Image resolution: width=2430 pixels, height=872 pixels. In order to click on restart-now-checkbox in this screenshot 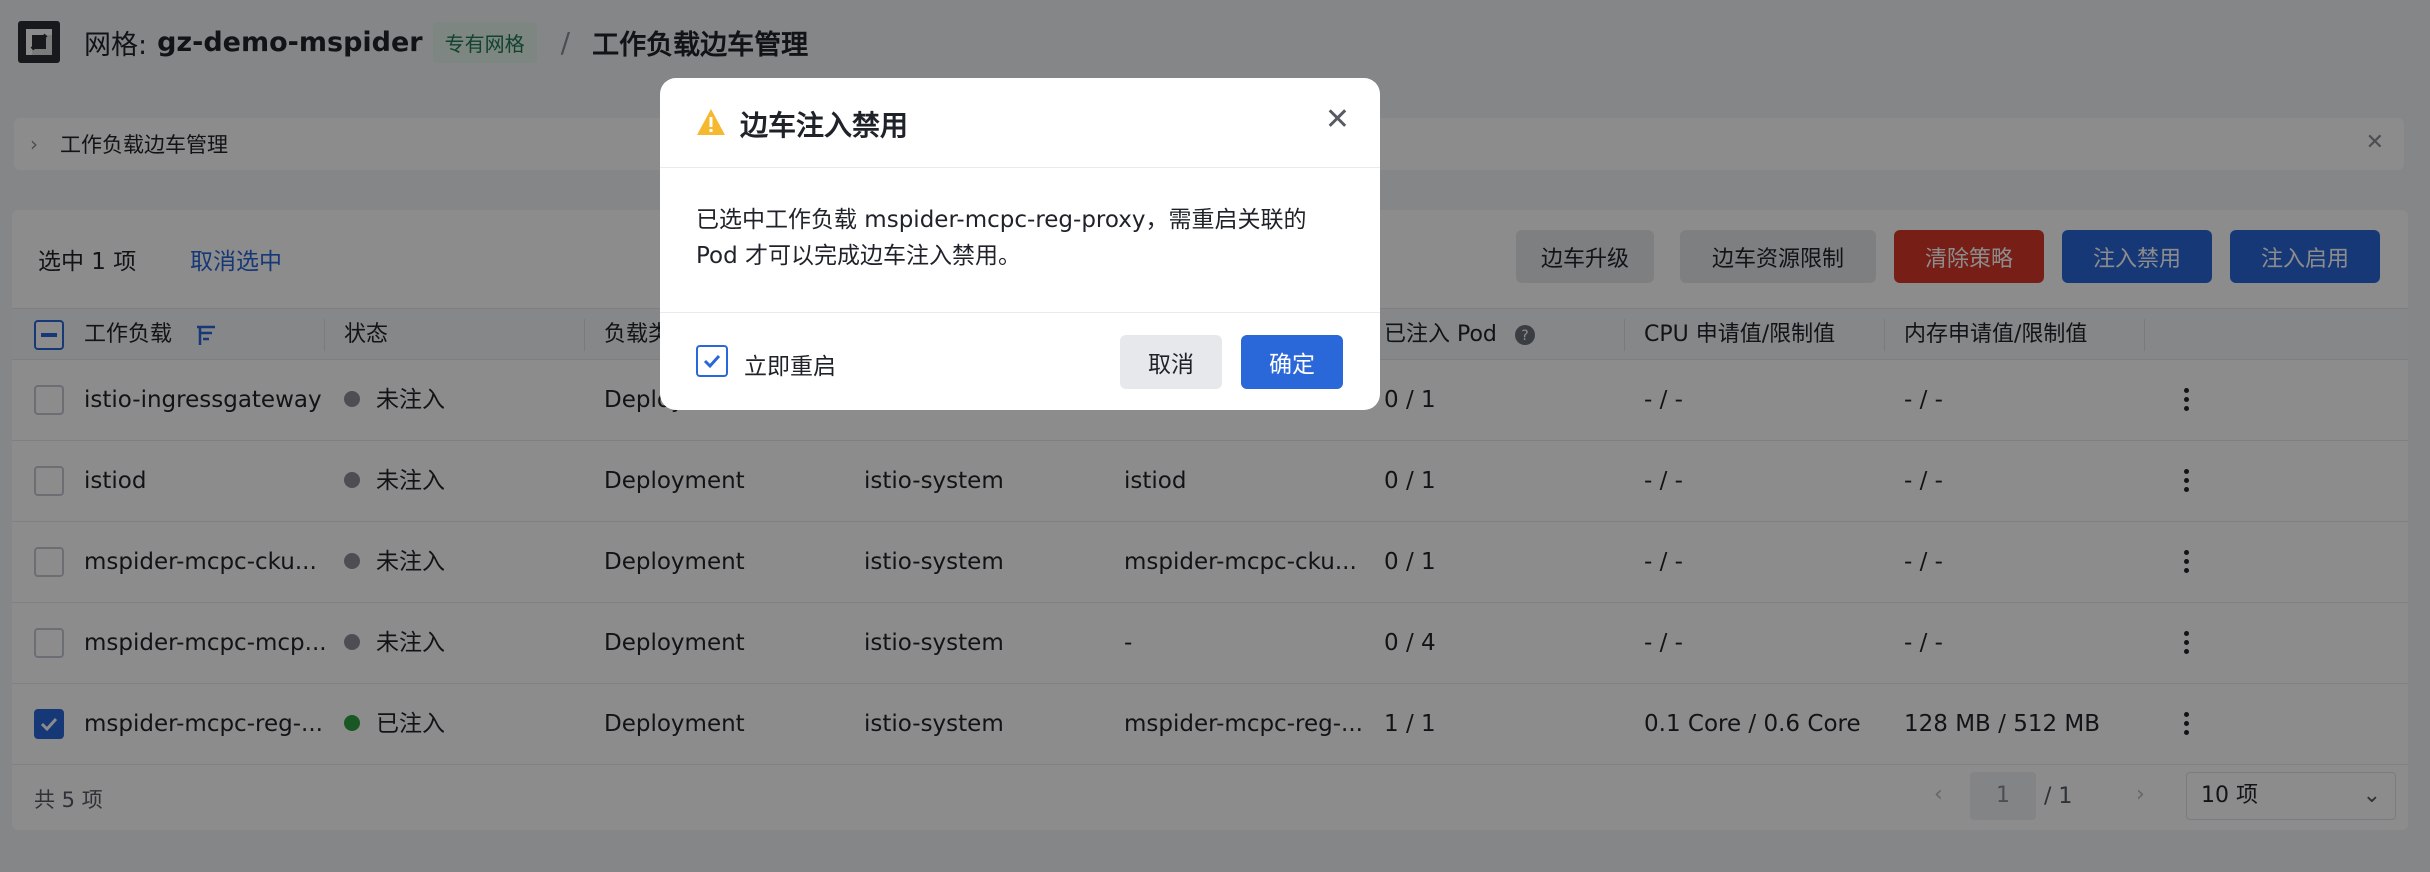, I will do `click(712, 361)`.